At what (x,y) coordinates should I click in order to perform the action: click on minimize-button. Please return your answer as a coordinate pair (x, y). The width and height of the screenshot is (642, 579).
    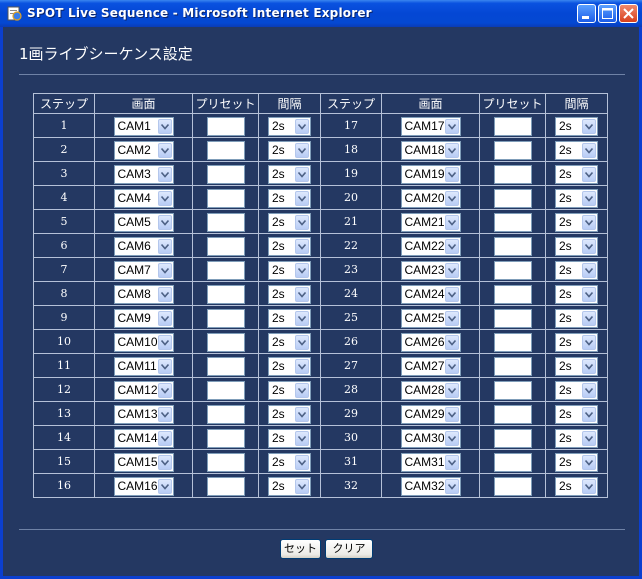
    Looking at the image, I should click on (586, 13).